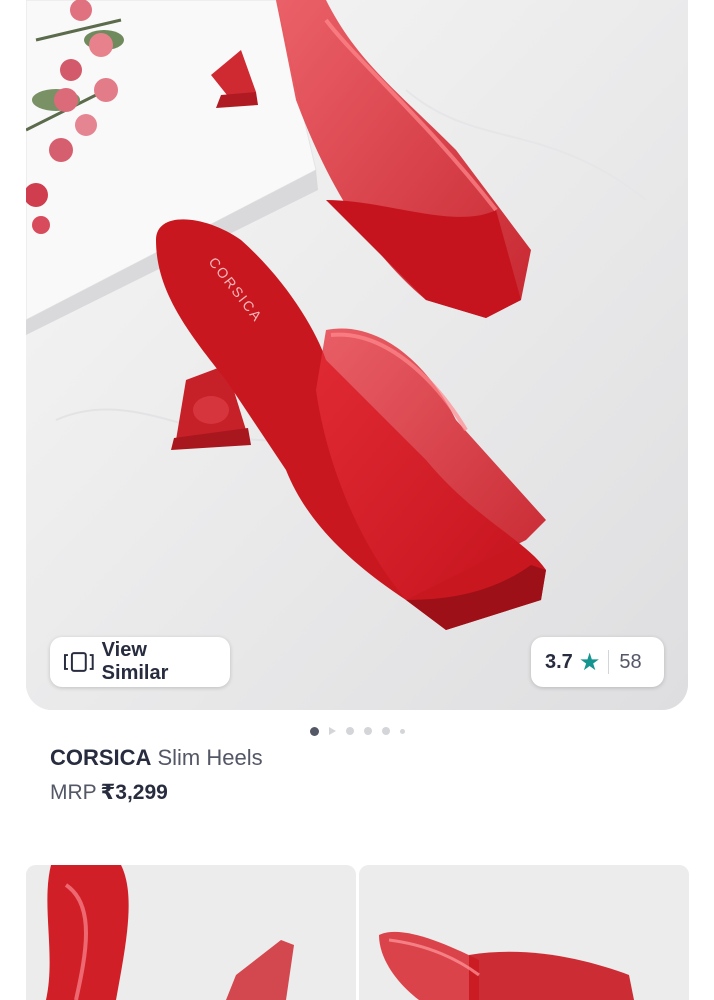  I want to click on rating-count: 58, so click(630, 661).